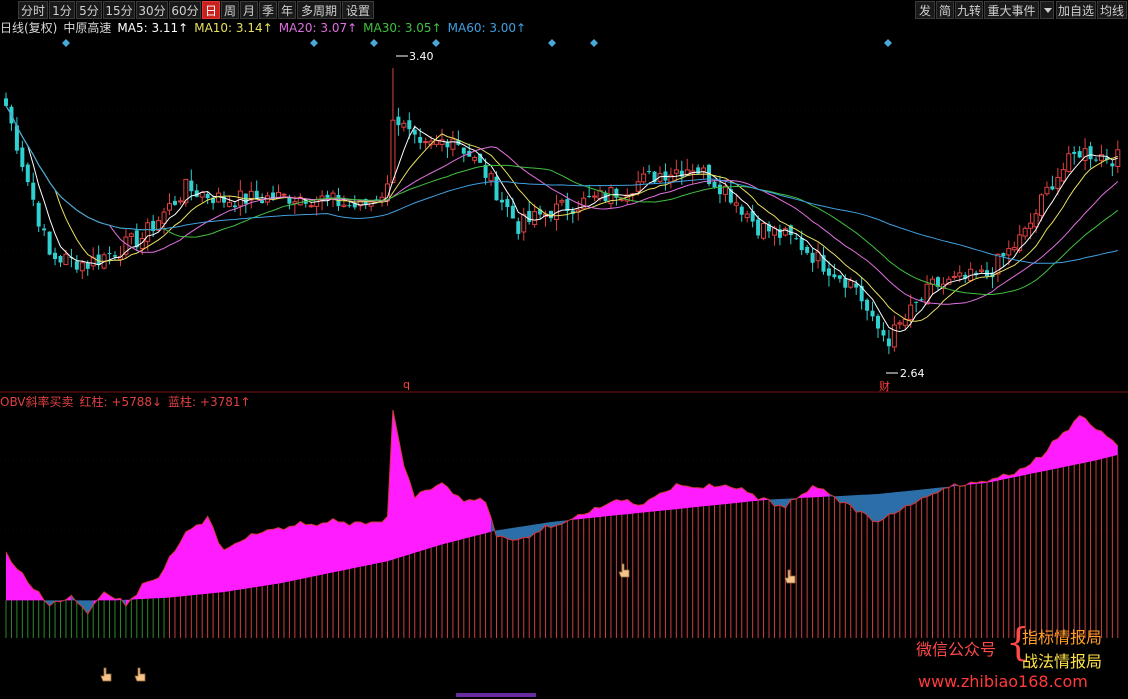  I want to click on toolbar-settings-button: 设置, so click(358, 10).